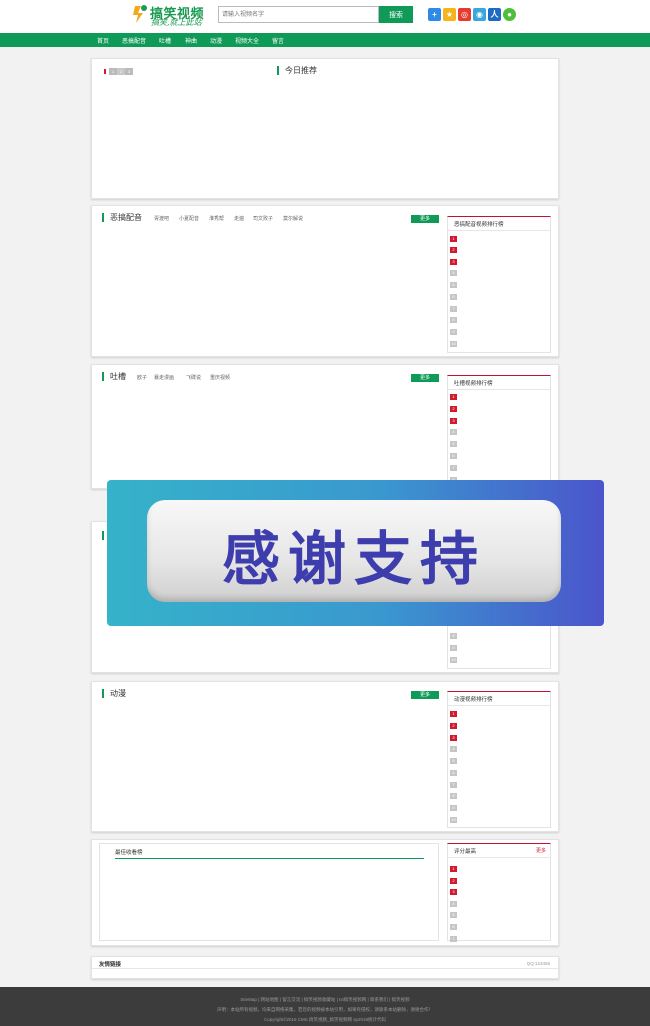  What do you see at coordinates (118, 376) in the screenshot?
I see `section-title: 吐槽` at bounding box center [118, 376].